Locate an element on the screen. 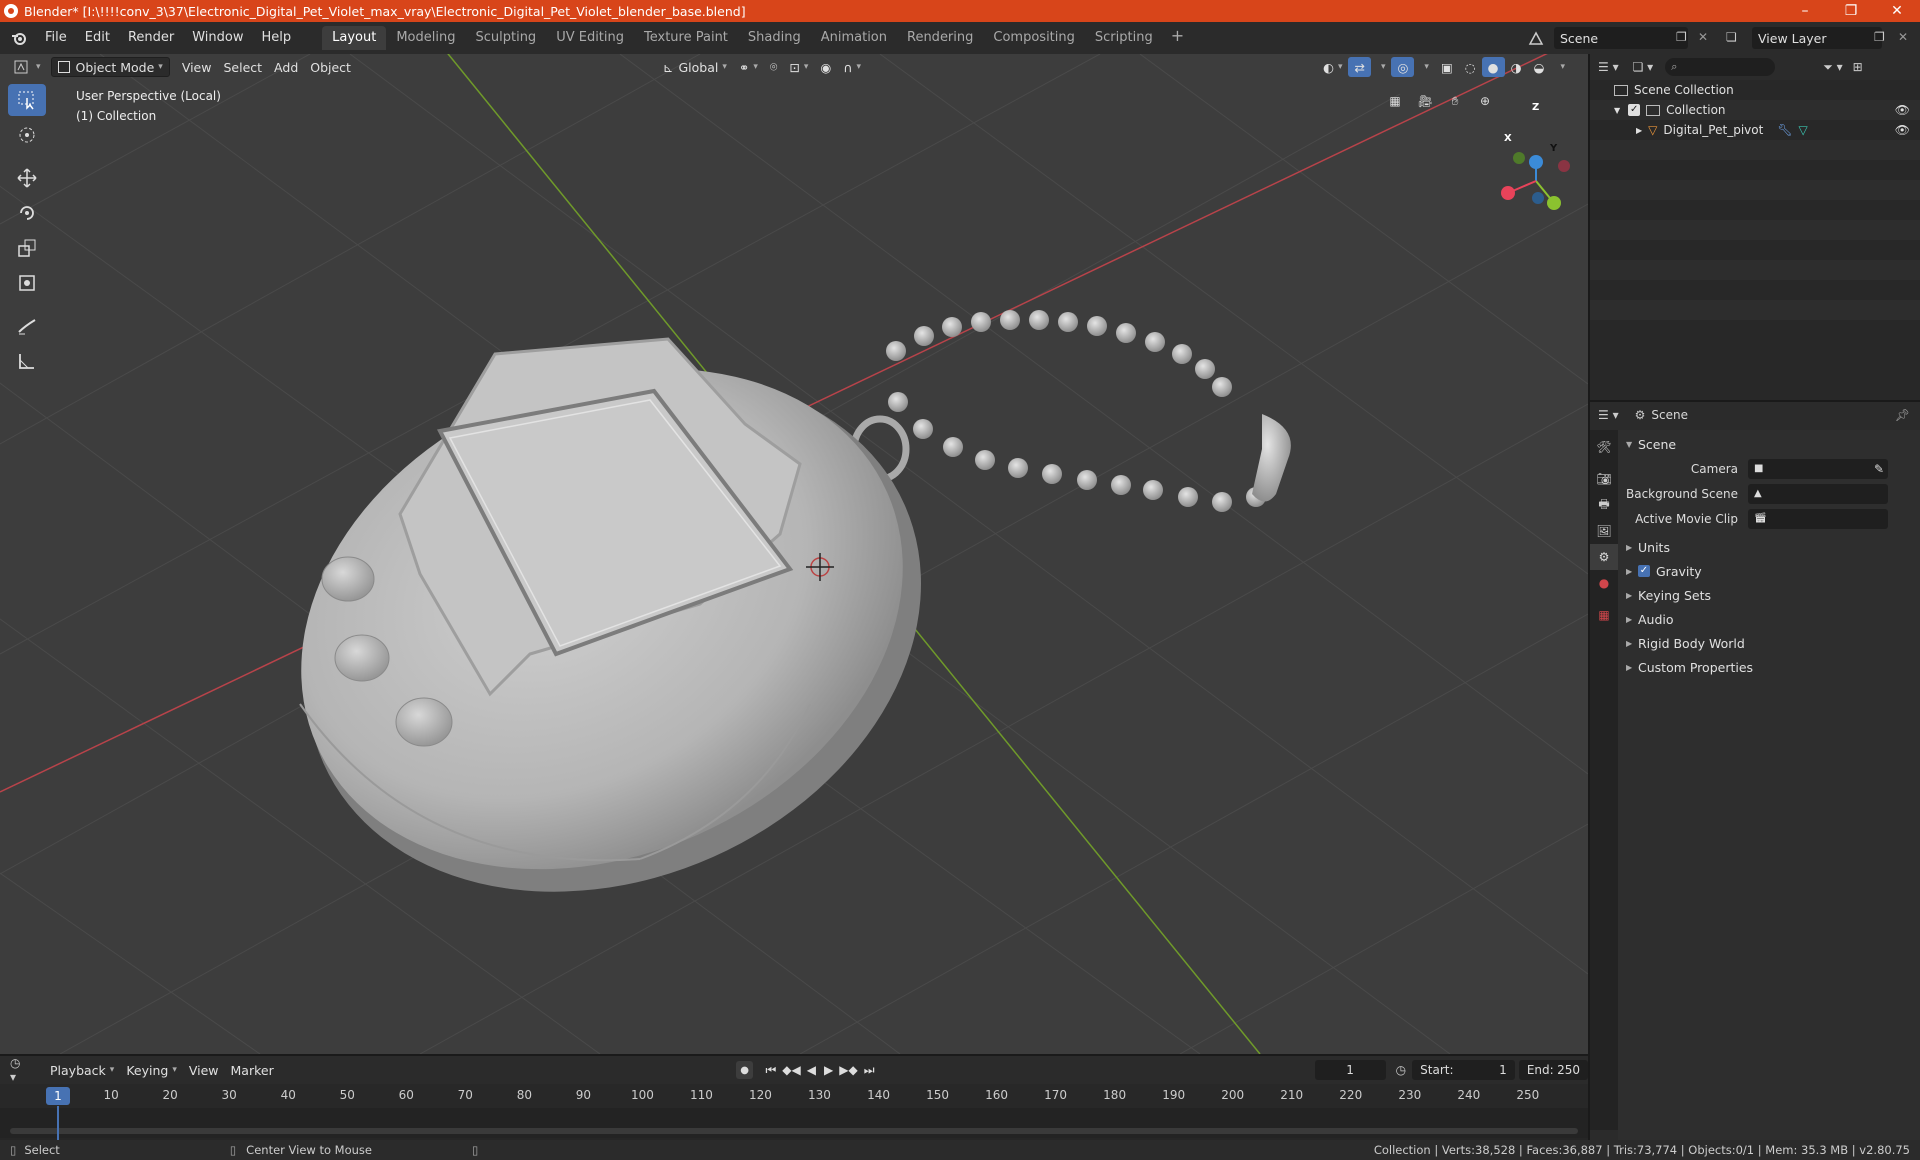 This screenshot has height=1160, width=1920. delete-view-layer-icon: ✕ is located at coordinates (1903, 37).